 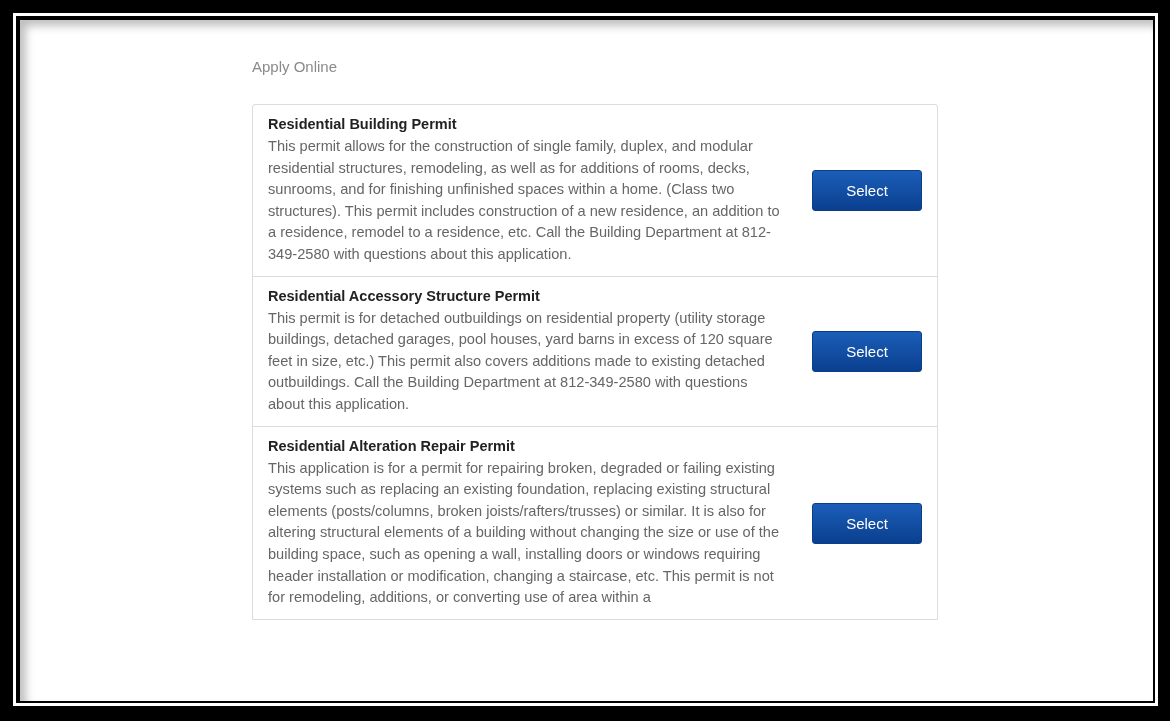 What do you see at coordinates (524, 200) in the screenshot?
I see `permit-description: This permit allows for the construction of single family, duplex, and modular residential structures, remodeling, as well as for additions of rooms, decks, sunrooms, and for finishing unfinished spaces within a home. (Class two structures). This permit includes construction of a new residence, an addition to a residence, remodel to a residence, etc. Call the Building Department at 812-349-2580 with questions about this application.` at bounding box center [524, 200].